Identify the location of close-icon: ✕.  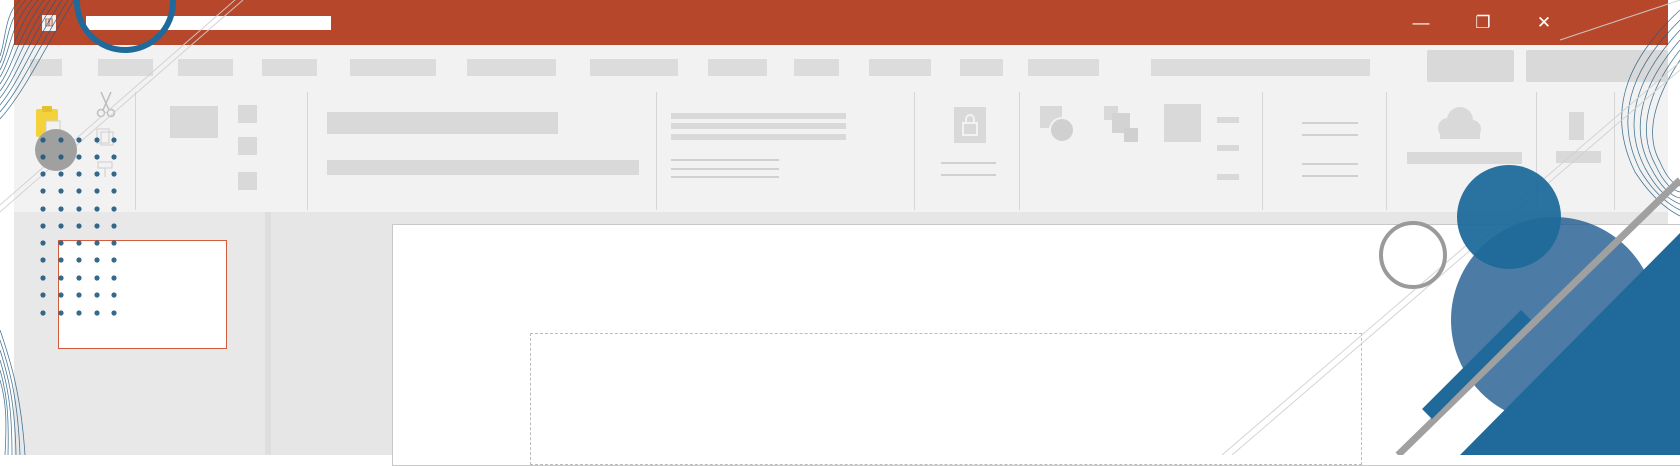
(1544, 22).